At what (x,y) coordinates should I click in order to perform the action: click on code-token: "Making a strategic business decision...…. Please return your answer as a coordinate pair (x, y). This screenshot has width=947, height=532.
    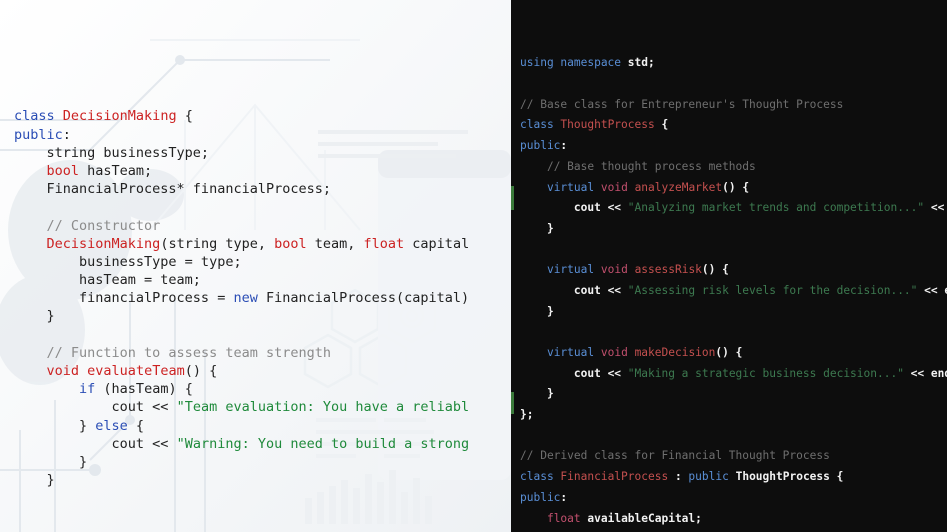
    Looking at the image, I should click on (765, 373).